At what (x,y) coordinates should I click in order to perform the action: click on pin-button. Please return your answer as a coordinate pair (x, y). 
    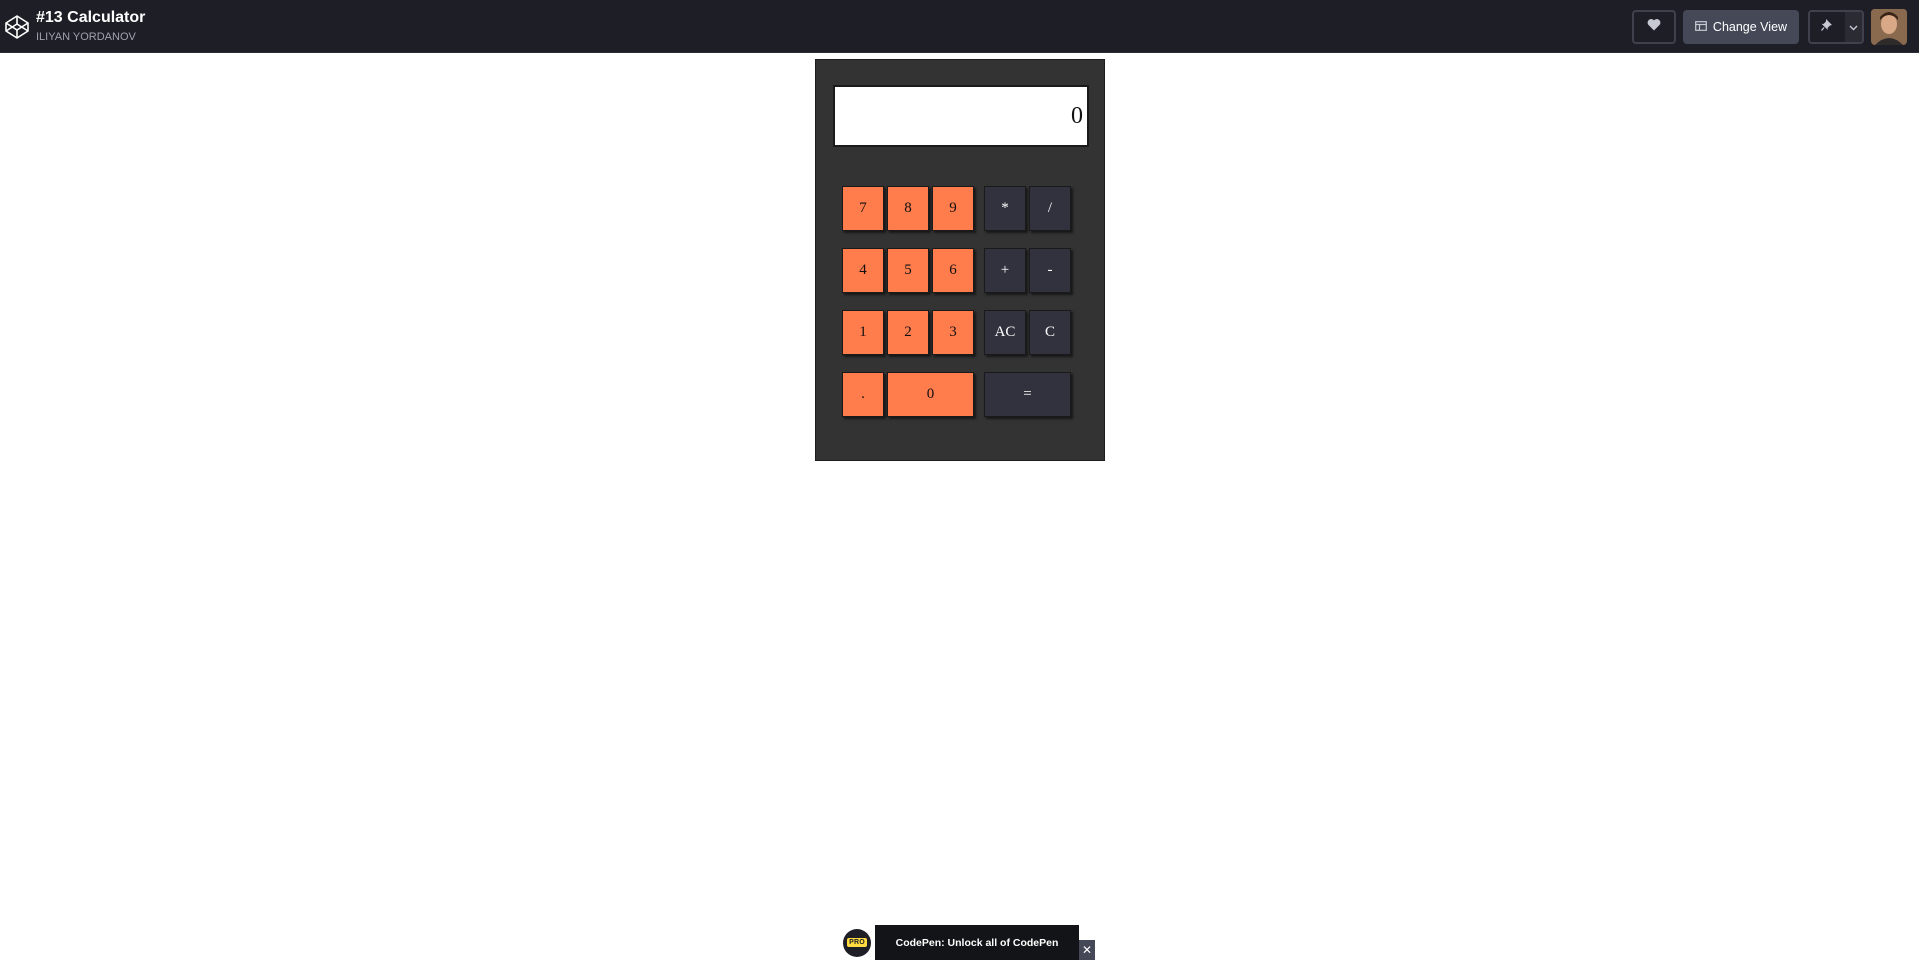
    Looking at the image, I should click on (1827, 27).